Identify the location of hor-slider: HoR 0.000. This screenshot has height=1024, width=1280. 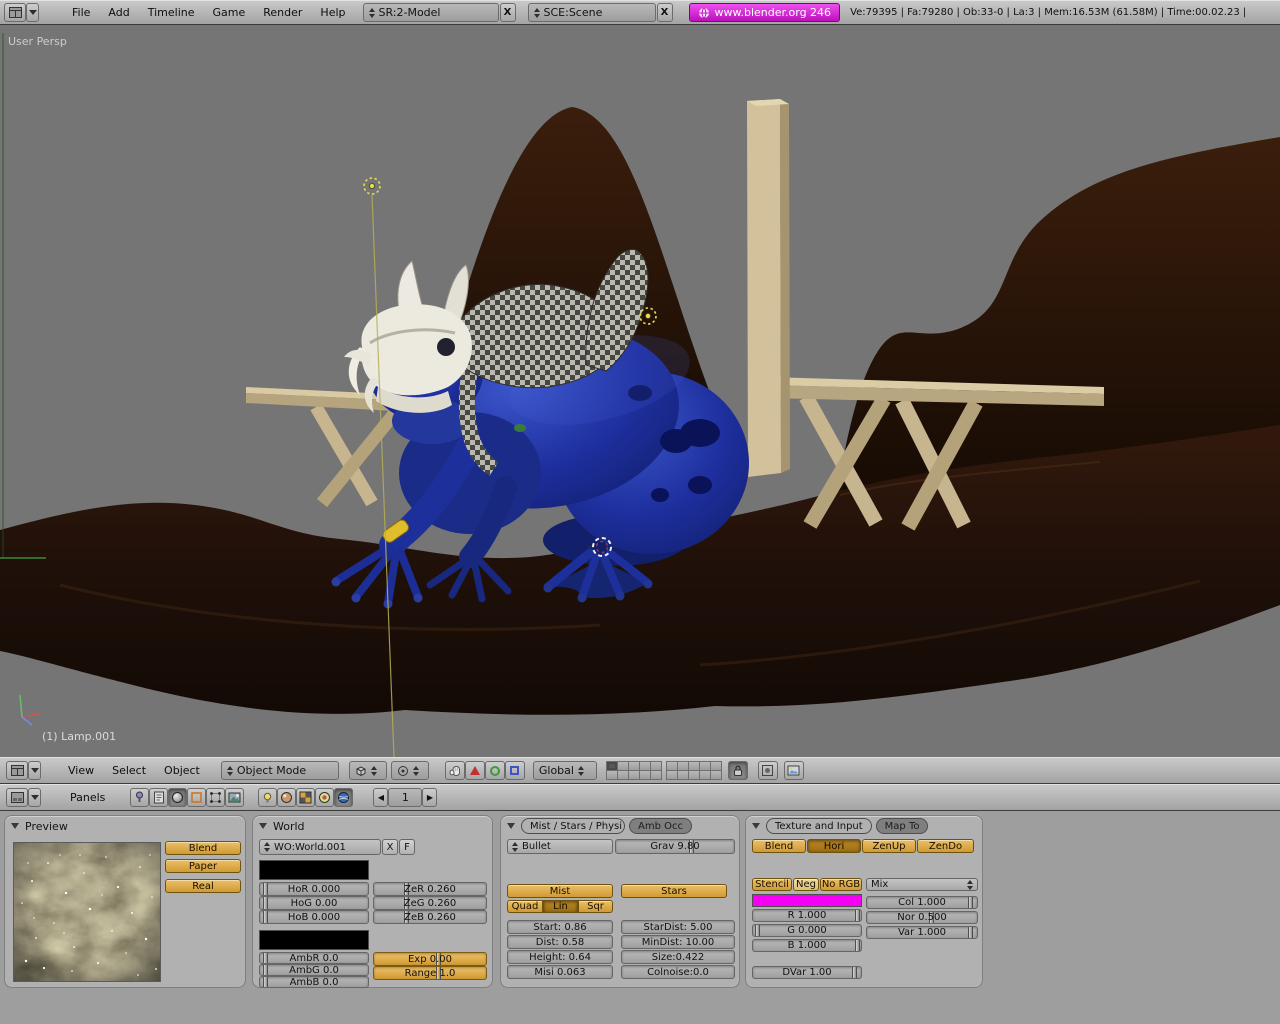
(314, 889).